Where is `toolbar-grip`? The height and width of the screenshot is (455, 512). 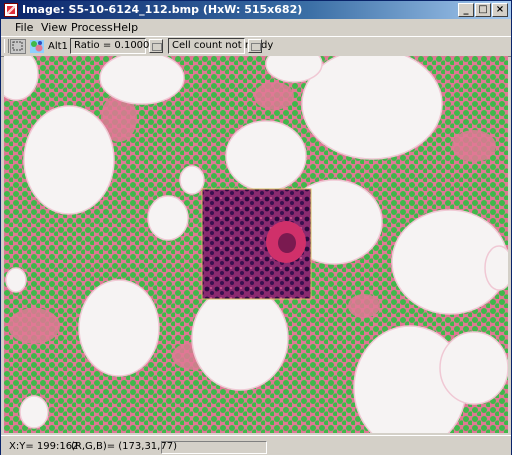
toolbar-grip is located at coordinates (6, 46).